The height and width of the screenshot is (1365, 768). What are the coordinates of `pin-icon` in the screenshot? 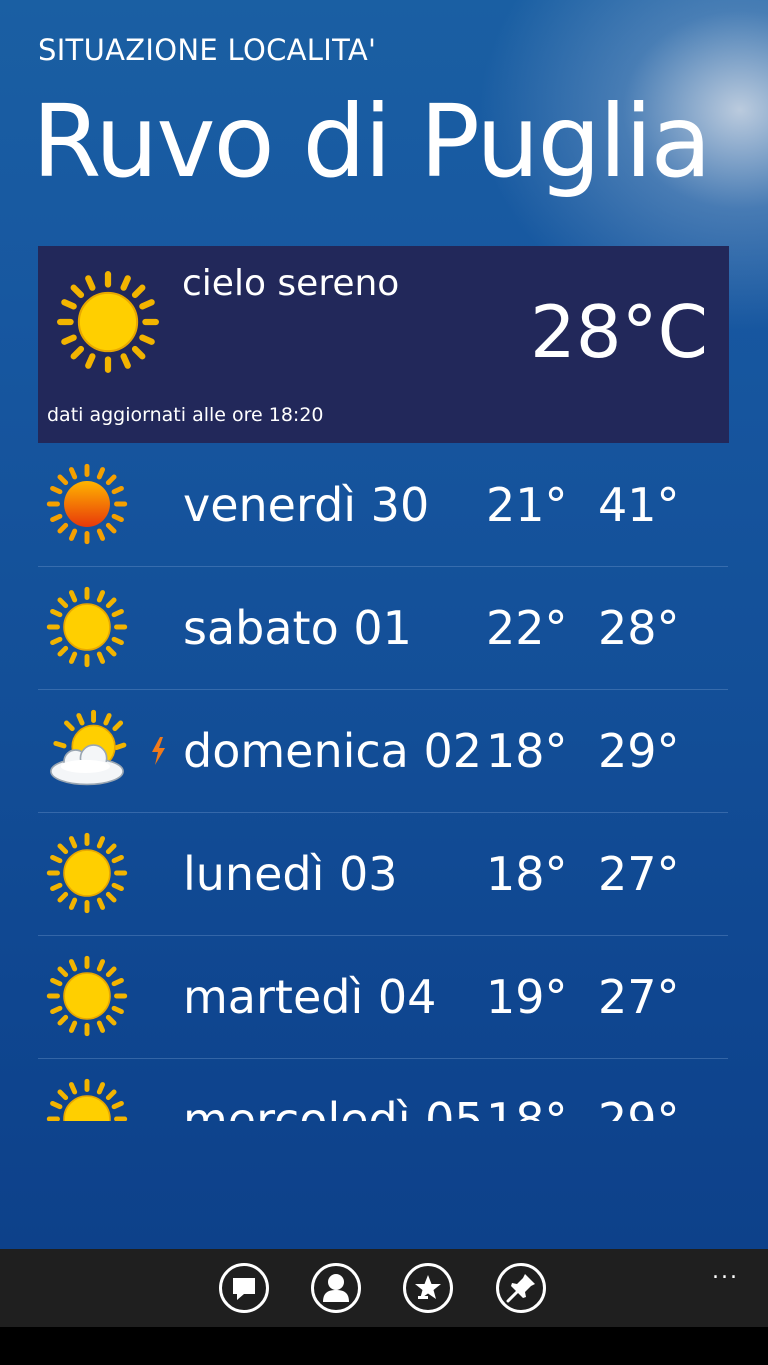 It's located at (520, 1288).